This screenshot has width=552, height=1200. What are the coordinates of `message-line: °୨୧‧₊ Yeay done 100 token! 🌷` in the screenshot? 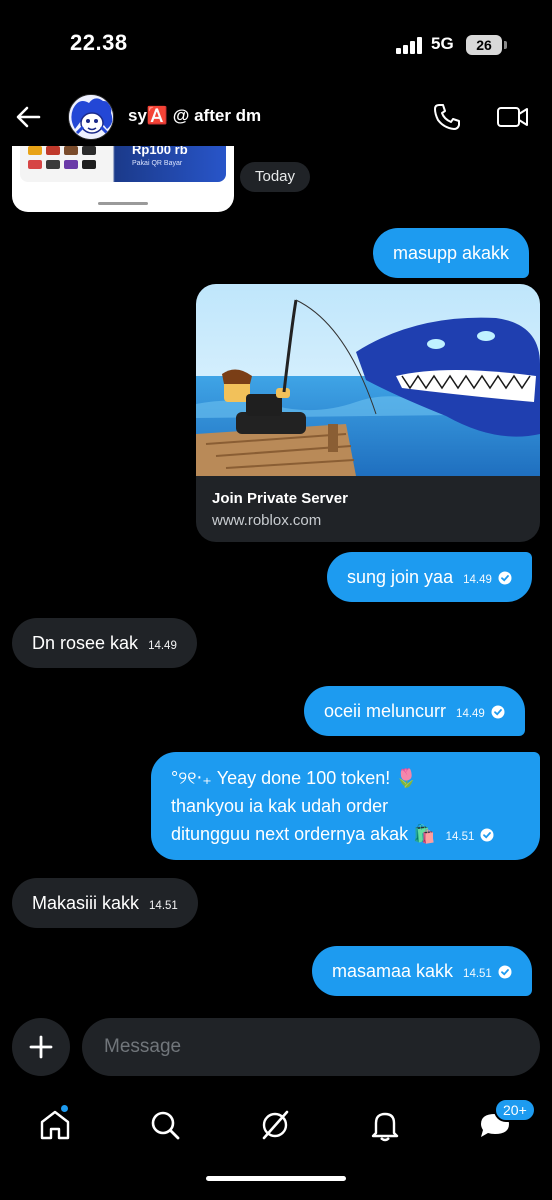 It's located at (294, 778).